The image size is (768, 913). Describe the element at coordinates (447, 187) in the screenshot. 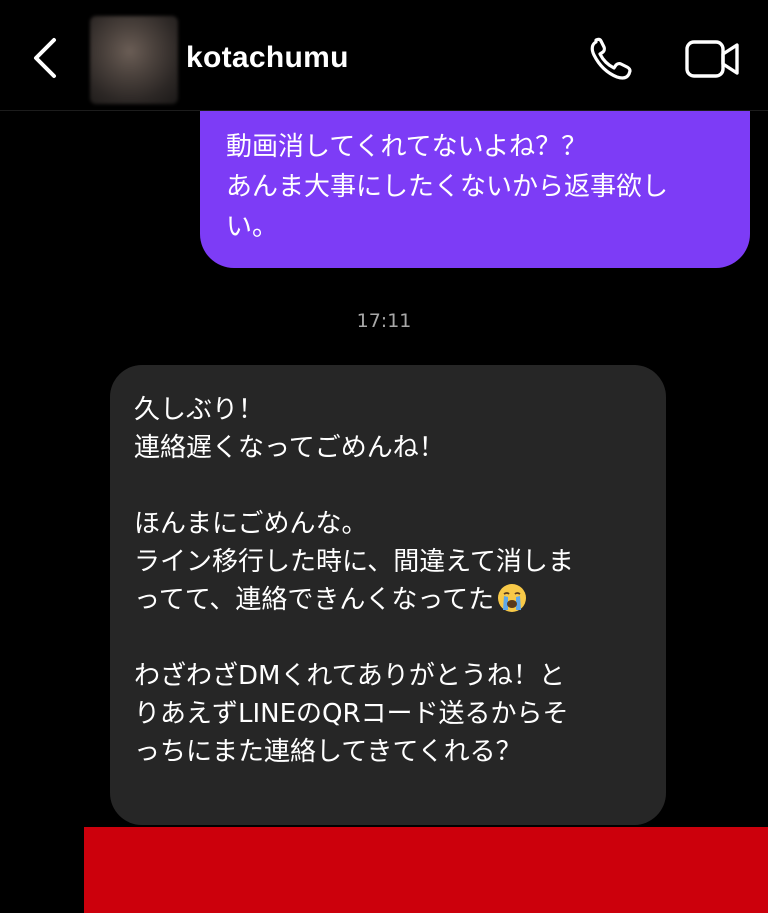

I see `sent-message-text: 動画消してくれてないよね？？ あんま大事にしたくないから返事欲し い。` at that location.